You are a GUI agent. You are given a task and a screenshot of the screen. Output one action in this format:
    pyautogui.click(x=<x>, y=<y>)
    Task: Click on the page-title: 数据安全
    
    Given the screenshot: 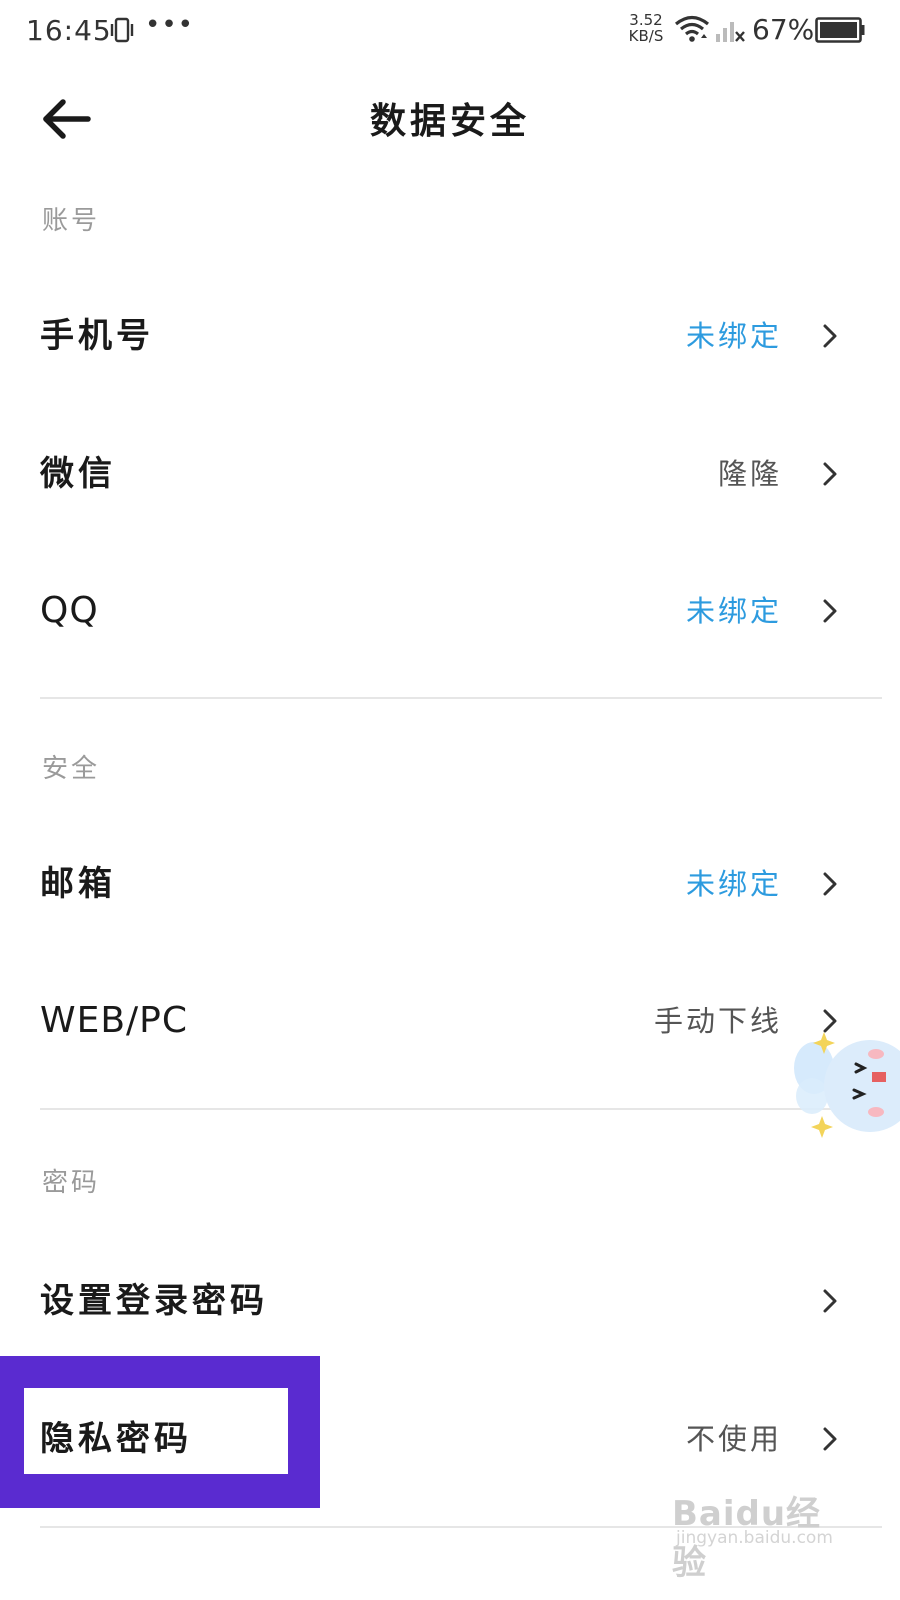 What is the action you would take?
    pyautogui.click(x=449, y=121)
    